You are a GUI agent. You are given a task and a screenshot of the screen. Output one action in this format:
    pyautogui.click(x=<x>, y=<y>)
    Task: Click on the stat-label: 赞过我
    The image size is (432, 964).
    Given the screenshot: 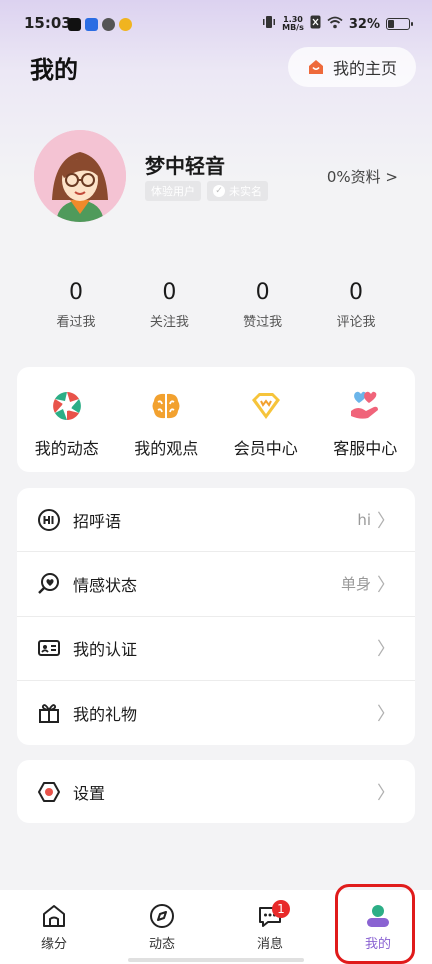 What is the action you would take?
    pyautogui.click(x=263, y=322)
    